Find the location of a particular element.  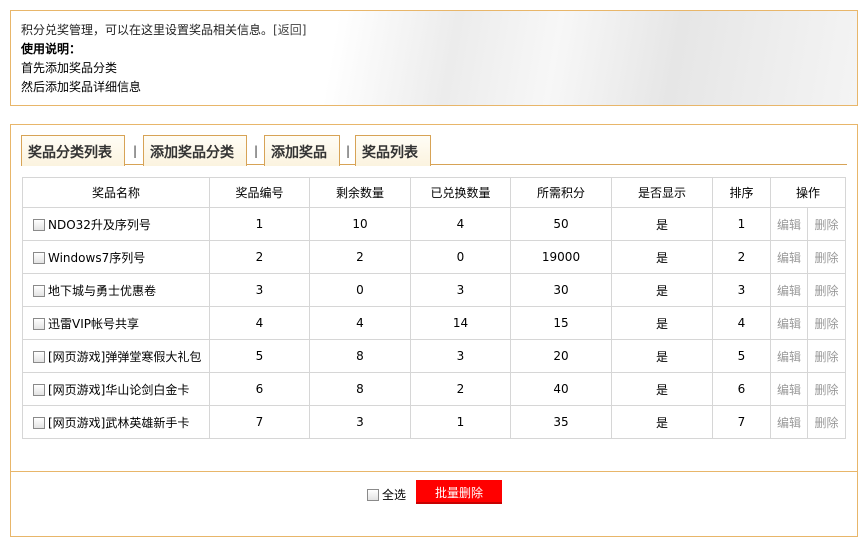

column-header-points: 所需积分 is located at coordinates (561, 192).